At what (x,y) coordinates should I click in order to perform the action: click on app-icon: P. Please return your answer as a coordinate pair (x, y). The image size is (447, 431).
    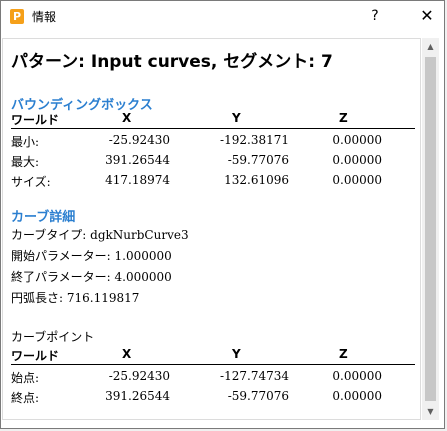
    Looking at the image, I should click on (17, 16).